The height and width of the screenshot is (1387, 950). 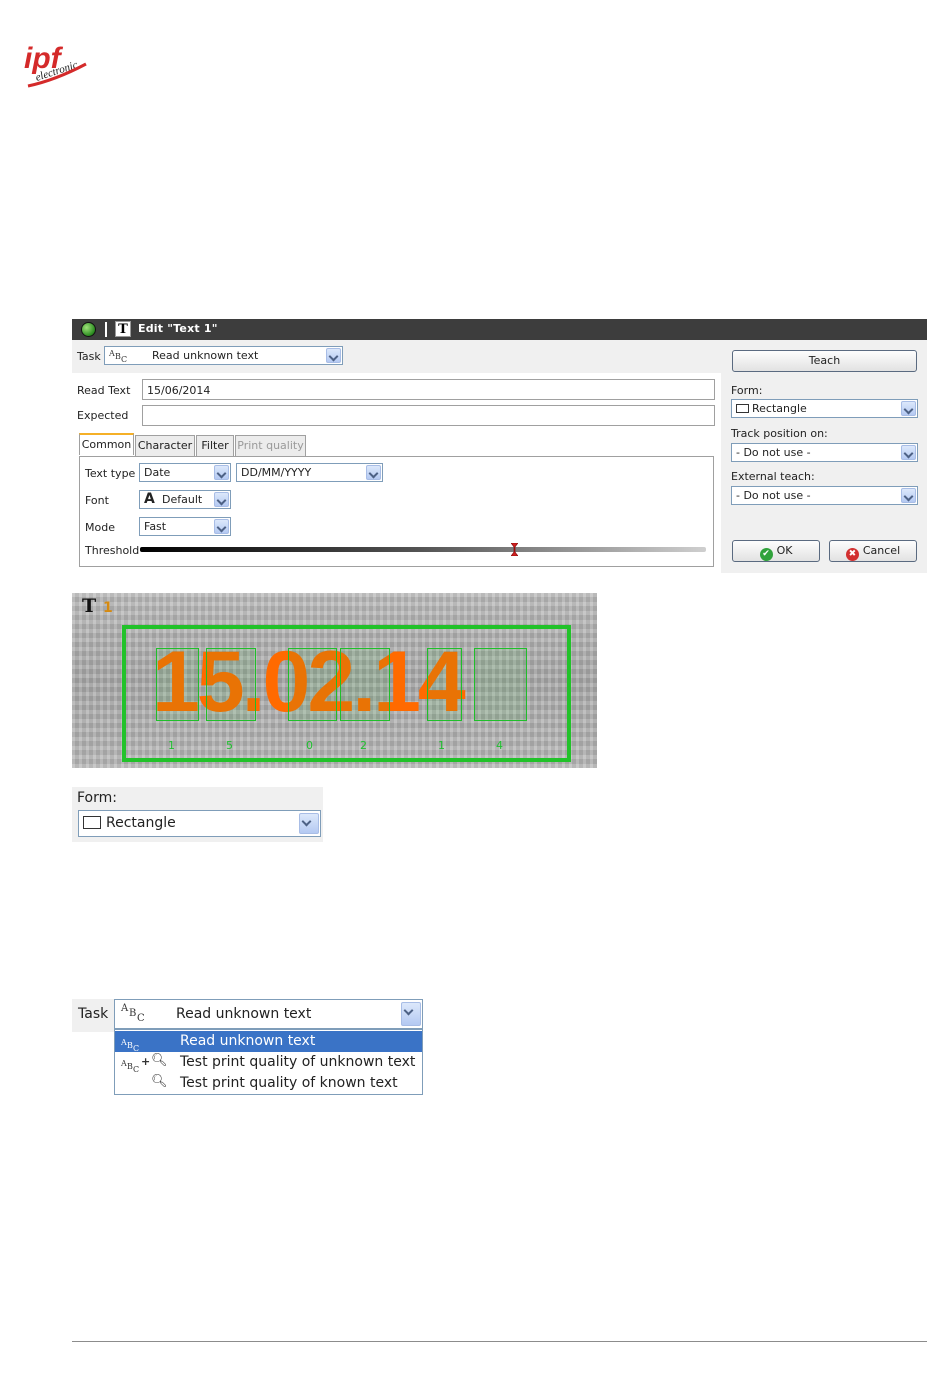 I want to click on cancel-label: Cancel, so click(x=881, y=550).